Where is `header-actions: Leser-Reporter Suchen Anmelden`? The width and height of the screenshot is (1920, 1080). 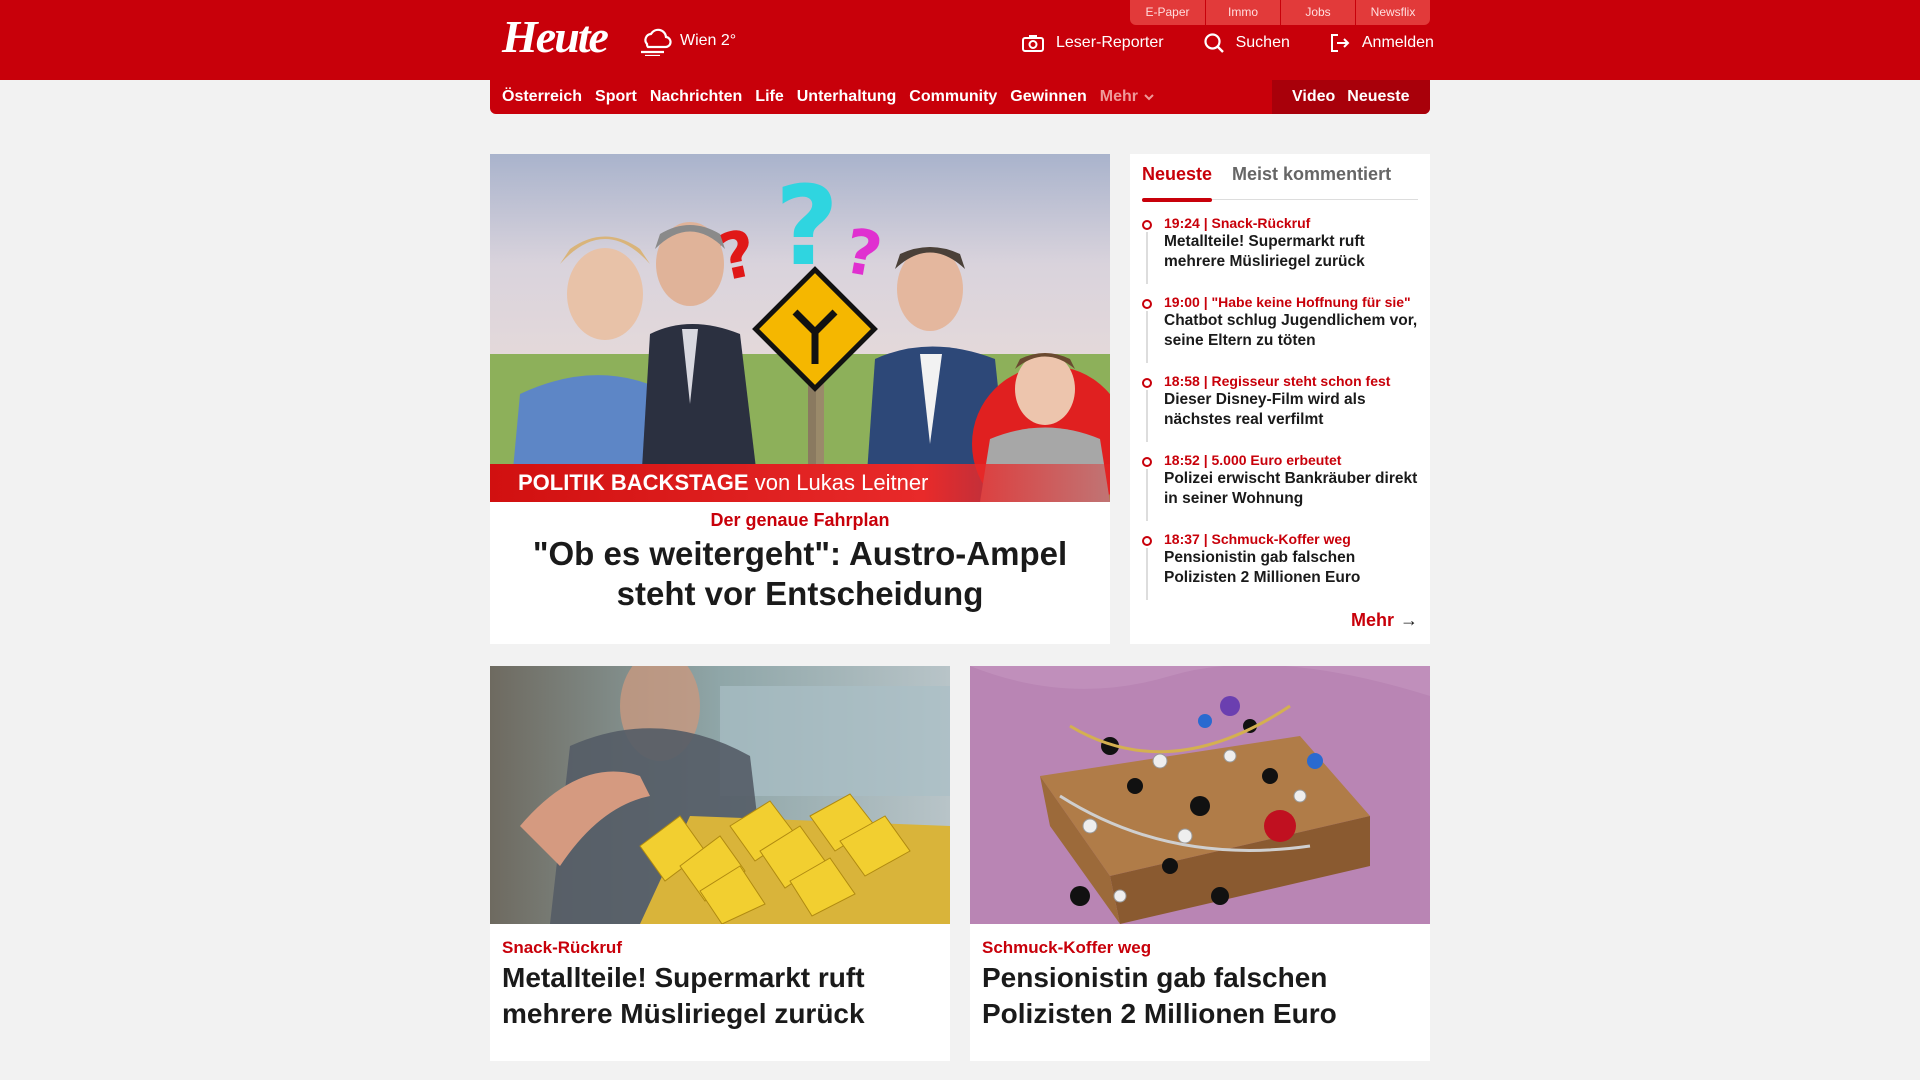 header-actions: Leser-Reporter Suchen Anmelden is located at coordinates (1228, 43).